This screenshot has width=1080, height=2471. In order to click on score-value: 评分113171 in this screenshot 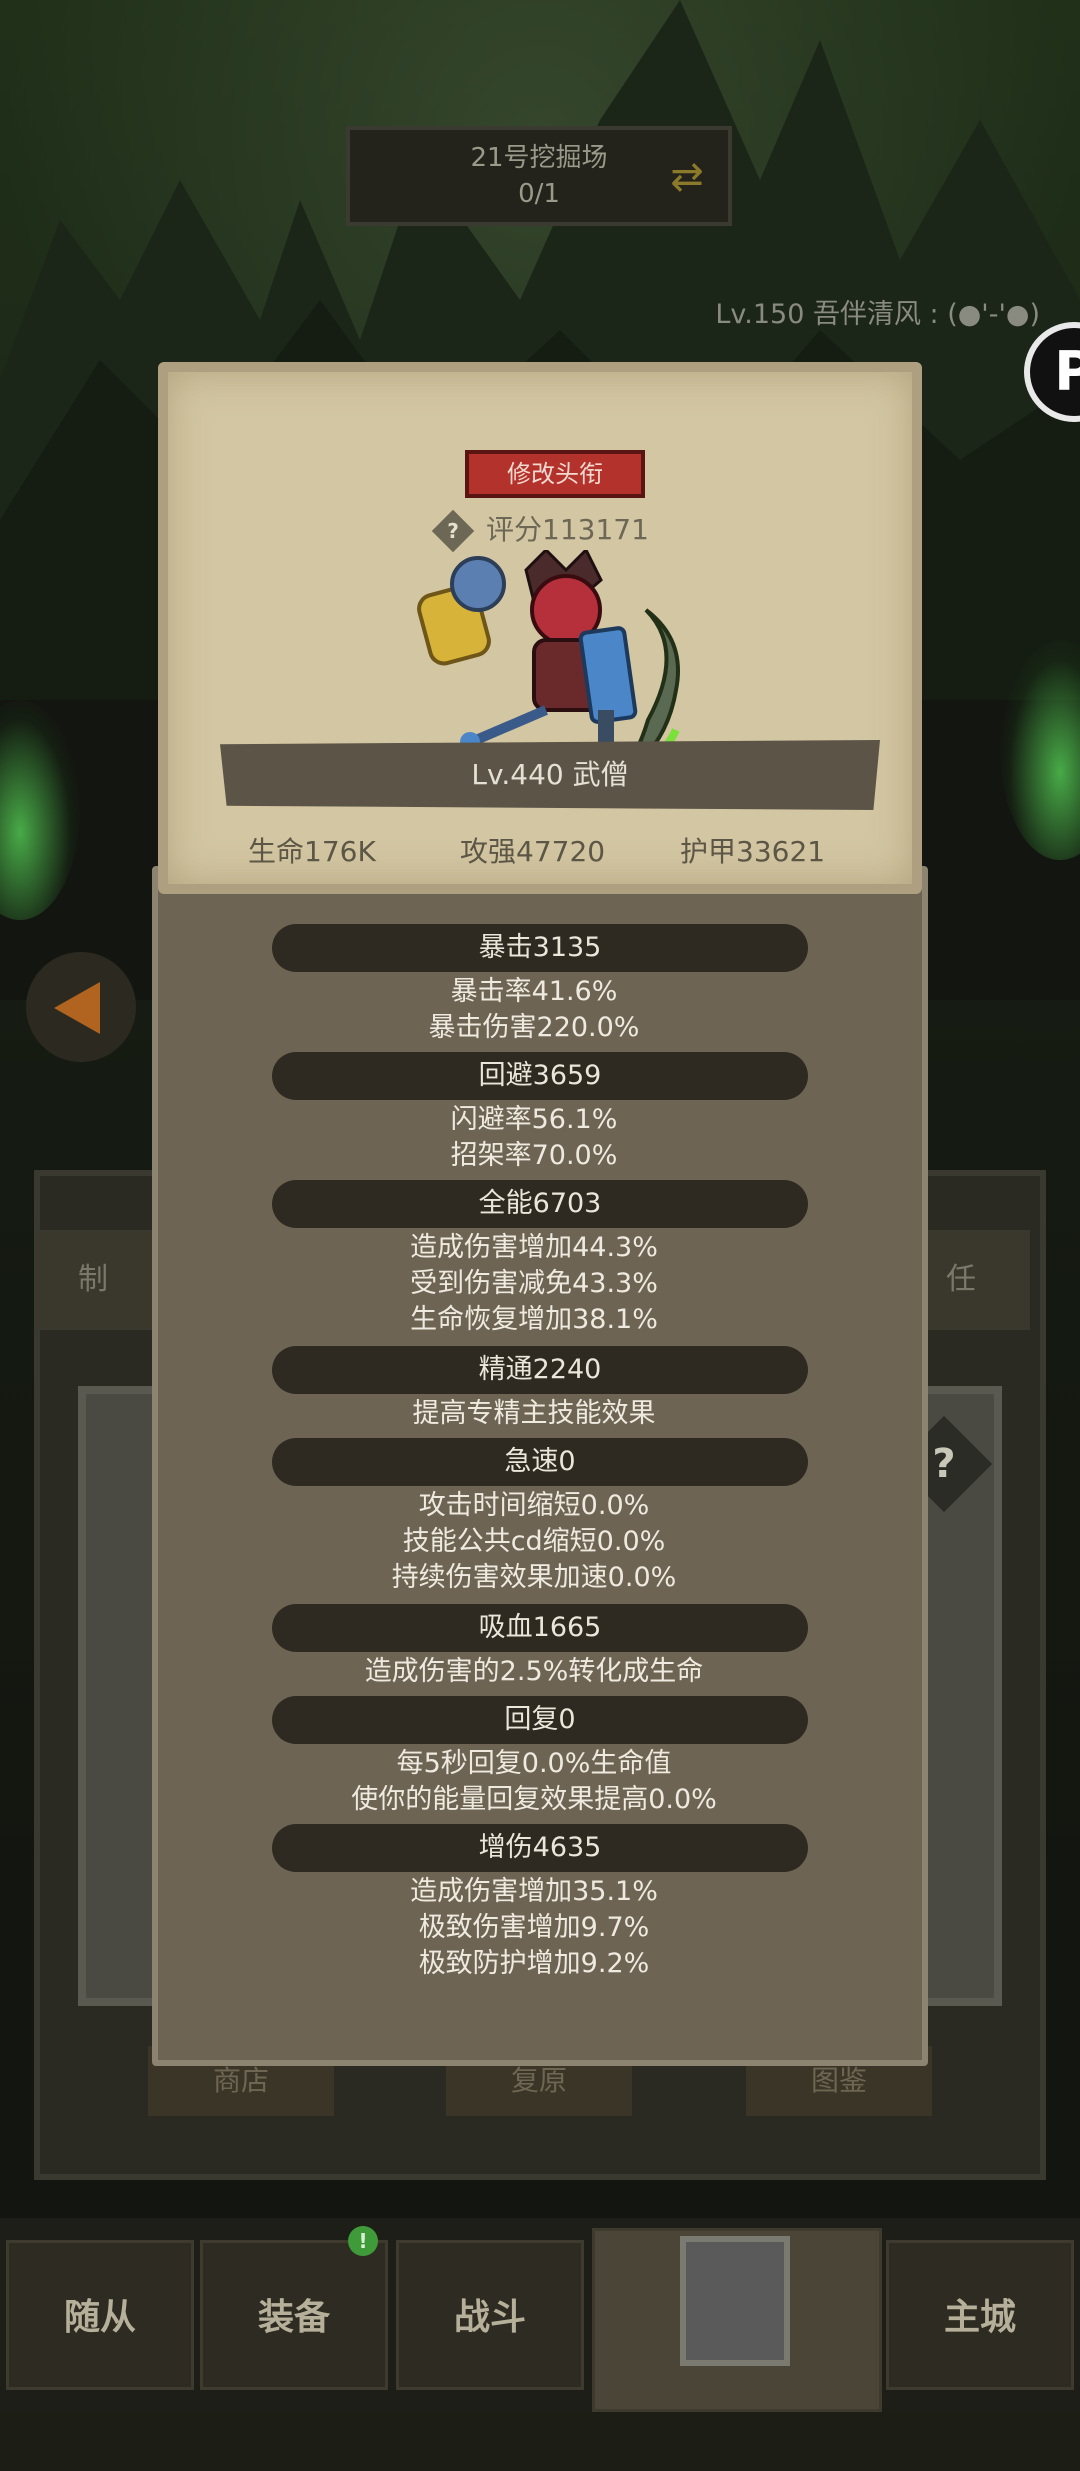, I will do `click(567, 529)`.